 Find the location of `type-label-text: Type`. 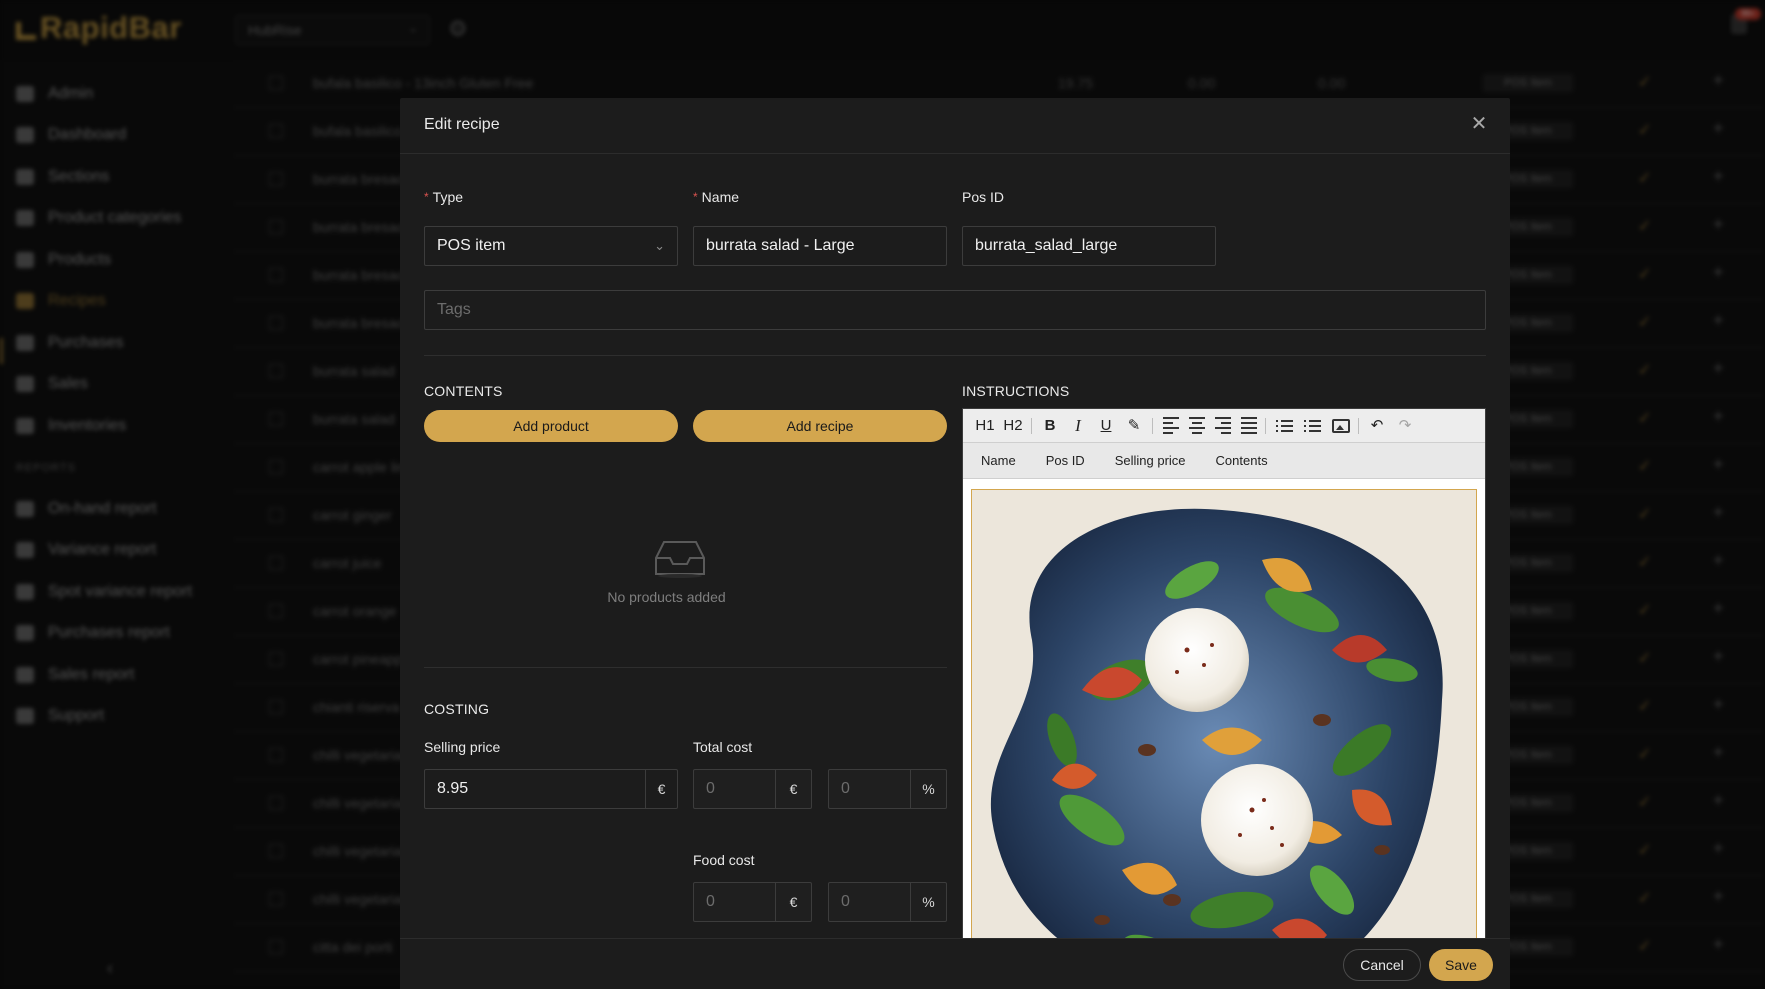

type-label-text: Type is located at coordinates (448, 197).